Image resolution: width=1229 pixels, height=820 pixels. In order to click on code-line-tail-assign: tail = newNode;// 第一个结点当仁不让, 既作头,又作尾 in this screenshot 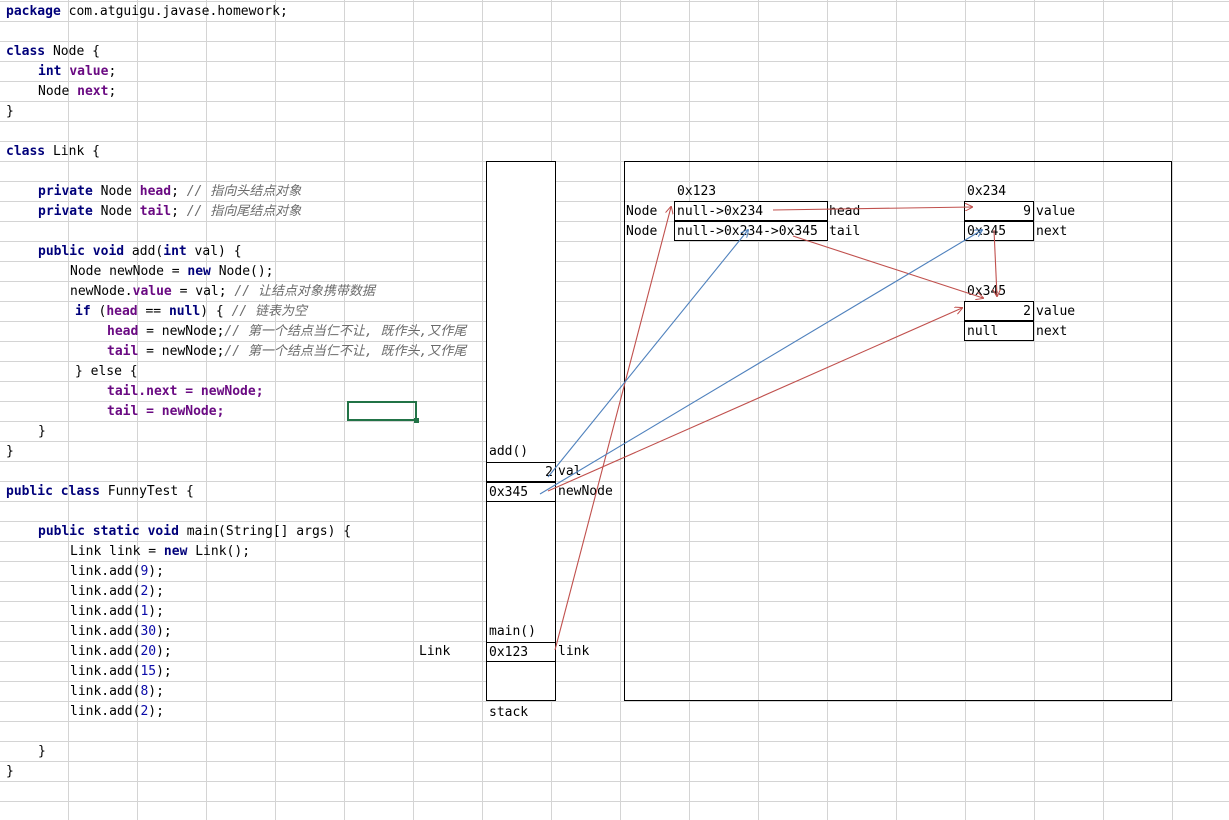, I will do `click(287, 351)`.